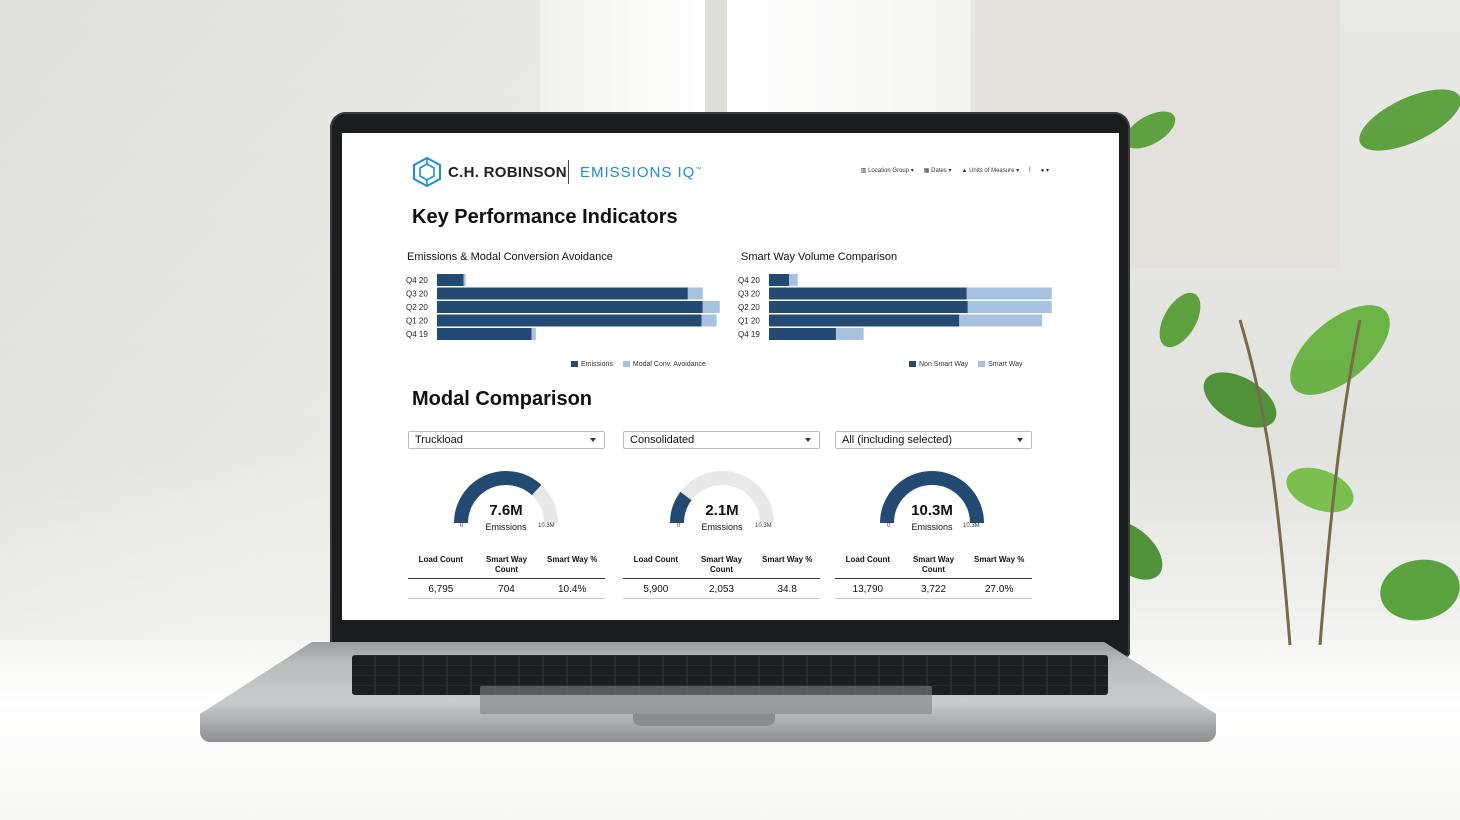 The height and width of the screenshot is (820, 1460). Describe the element at coordinates (932, 510) in the screenshot. I see `gauge-value: 10.3M` at that location.